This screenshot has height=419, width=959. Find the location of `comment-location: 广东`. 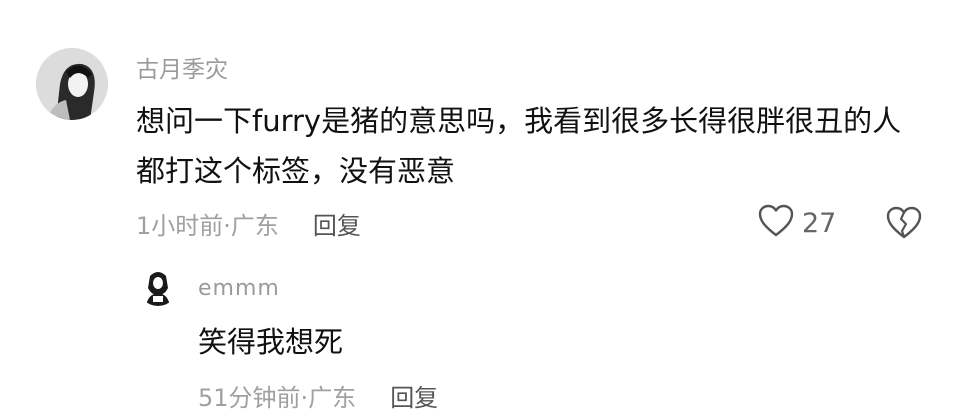

comment-location: 广东 is located at coordinates (254, 226).